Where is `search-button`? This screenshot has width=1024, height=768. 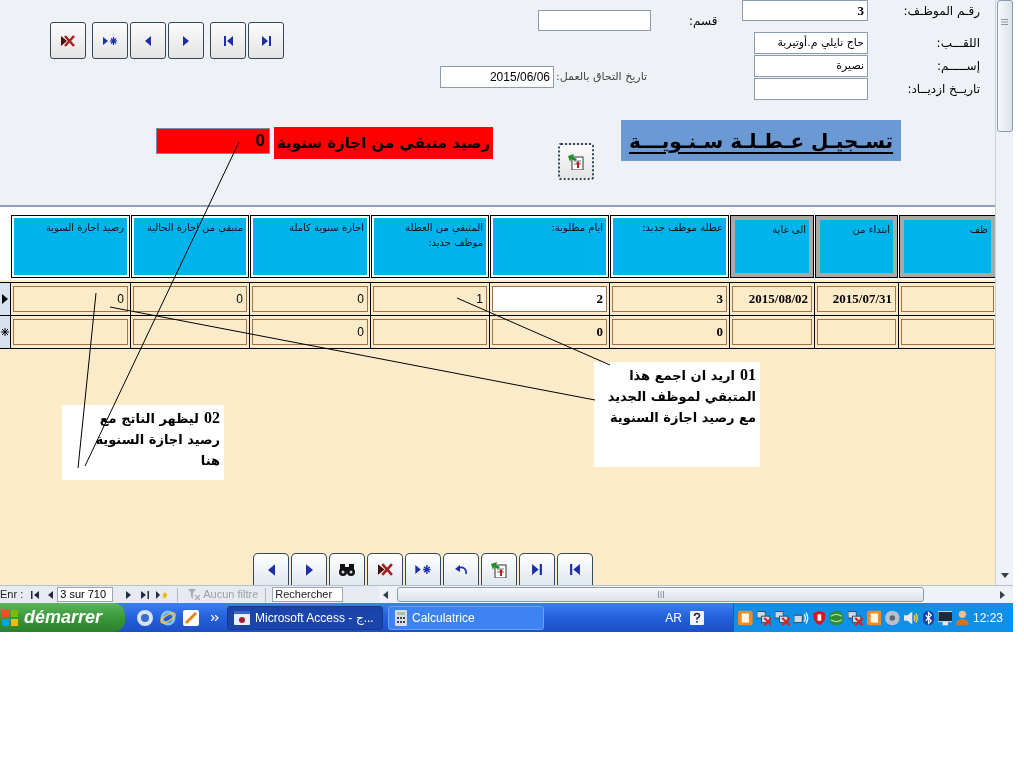
search-button is located at coordinates (347, 569).